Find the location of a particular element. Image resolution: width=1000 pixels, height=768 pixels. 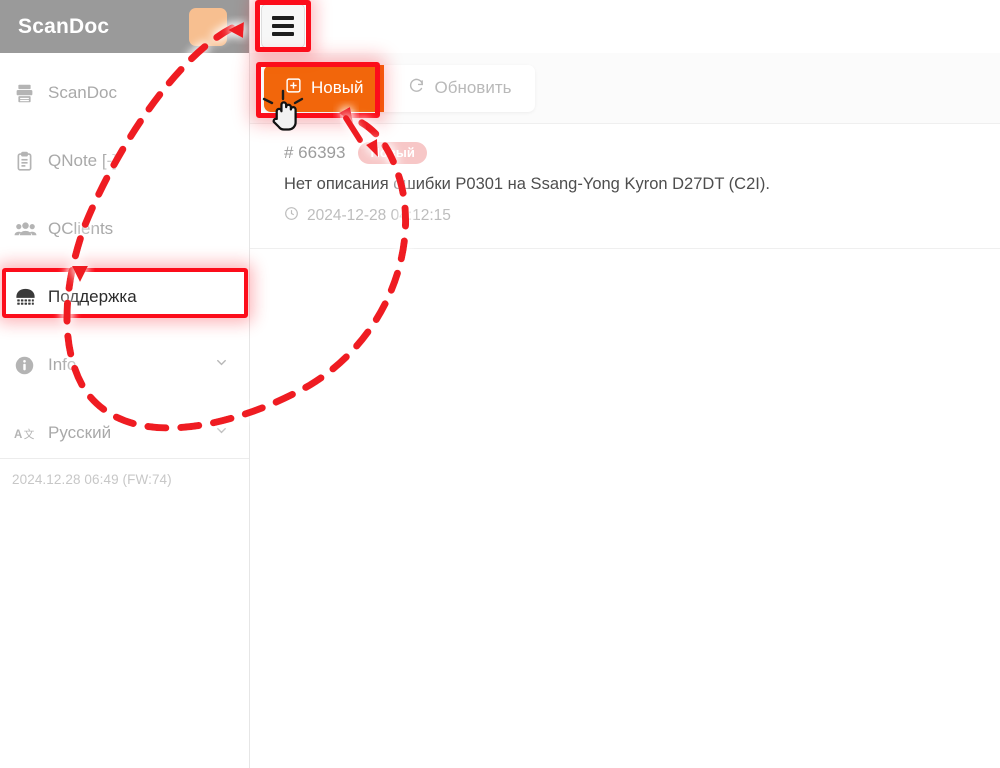

new-ticket-button: Новый is located at coordinates (324, 88).